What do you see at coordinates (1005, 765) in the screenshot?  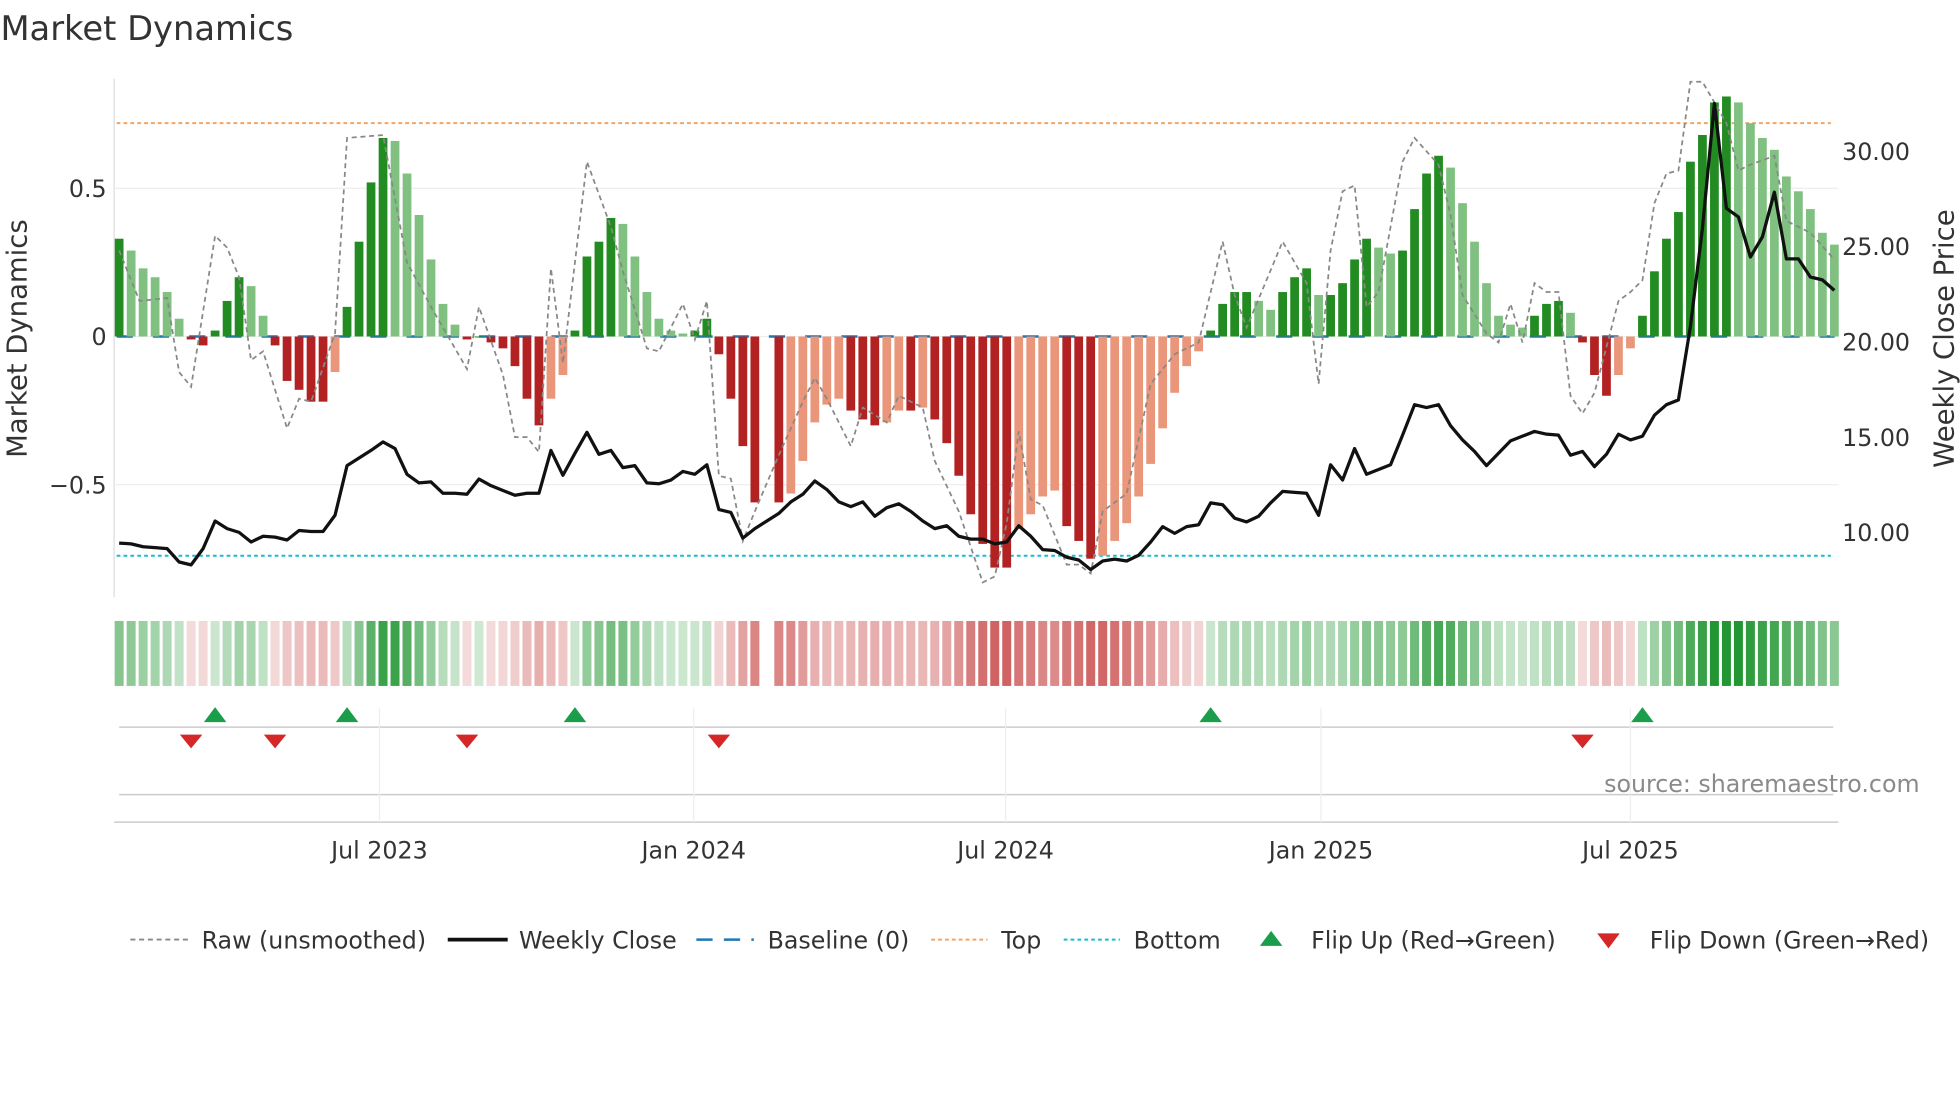 I see `x-gridlines` at bounding box center [1005, 765].